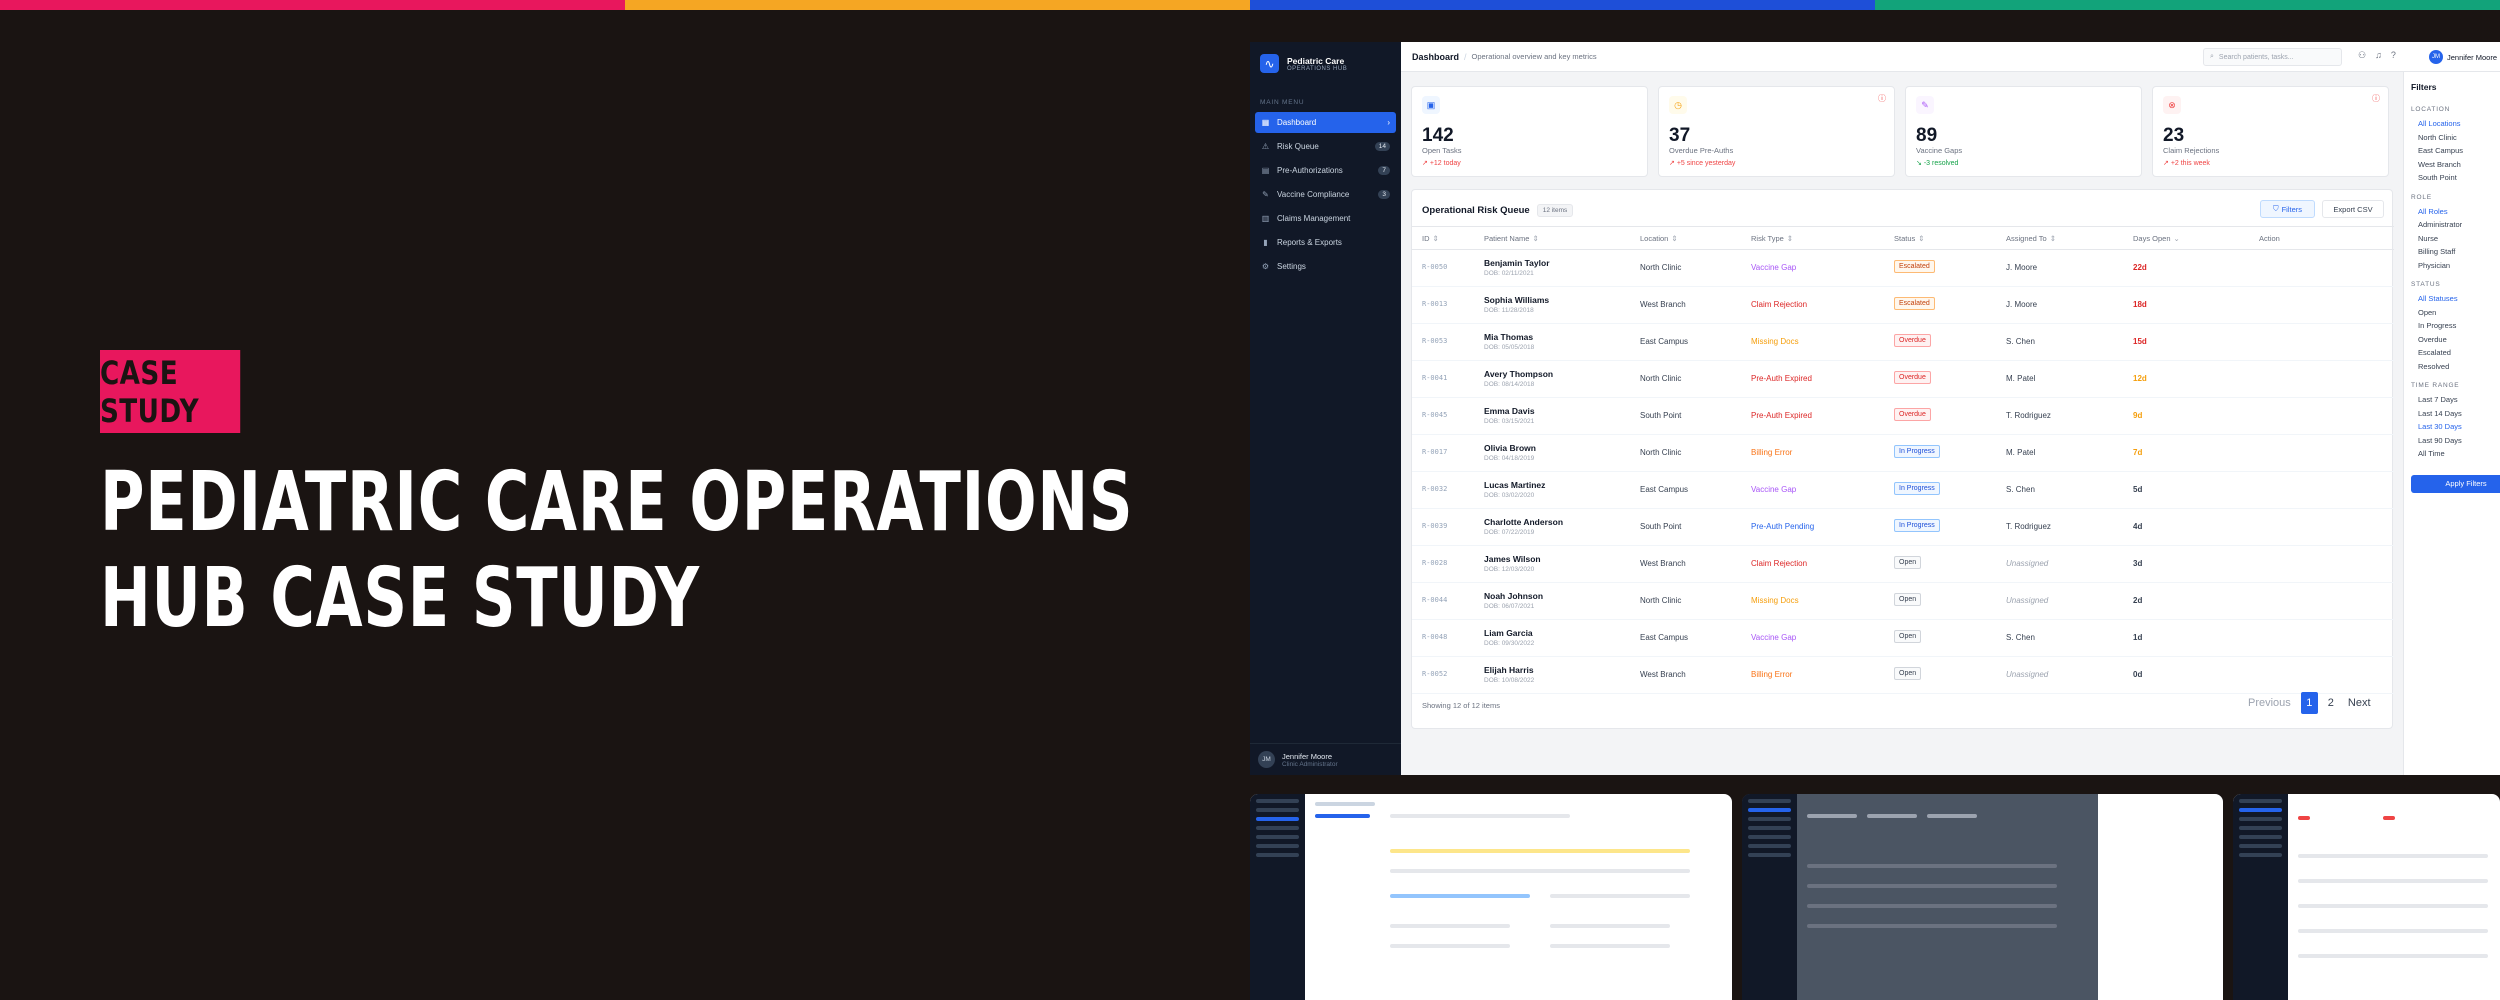  What do you see at coordinates (1325, 194) in the screenshot?
I see `sidebar-item-vaccine-compliance: ✎ Vaccine Compliance 3` at bounding box center [1325, 194].